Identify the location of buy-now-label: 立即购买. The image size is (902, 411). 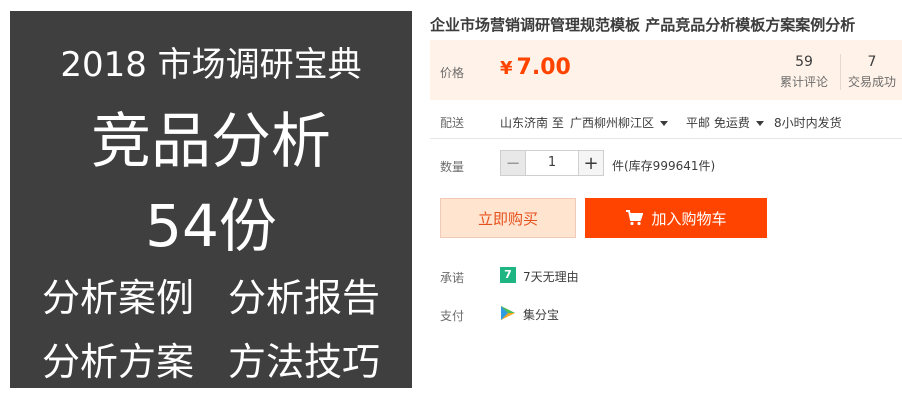
(507, 218).